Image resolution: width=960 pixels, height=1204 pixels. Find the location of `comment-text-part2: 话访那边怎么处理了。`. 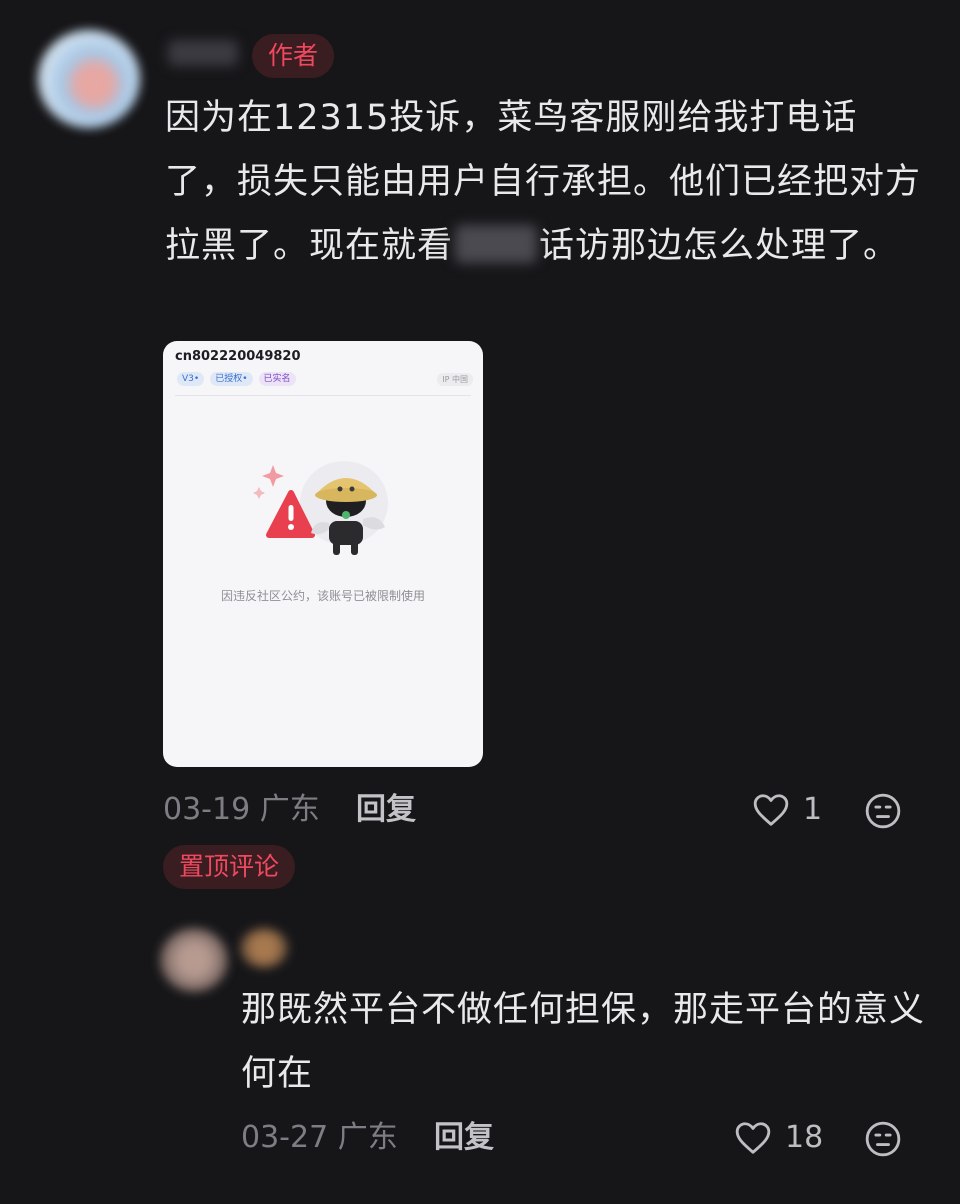

comment-text-part2: 话访那边怎么处理了。 is located at coordinates (719, 246).